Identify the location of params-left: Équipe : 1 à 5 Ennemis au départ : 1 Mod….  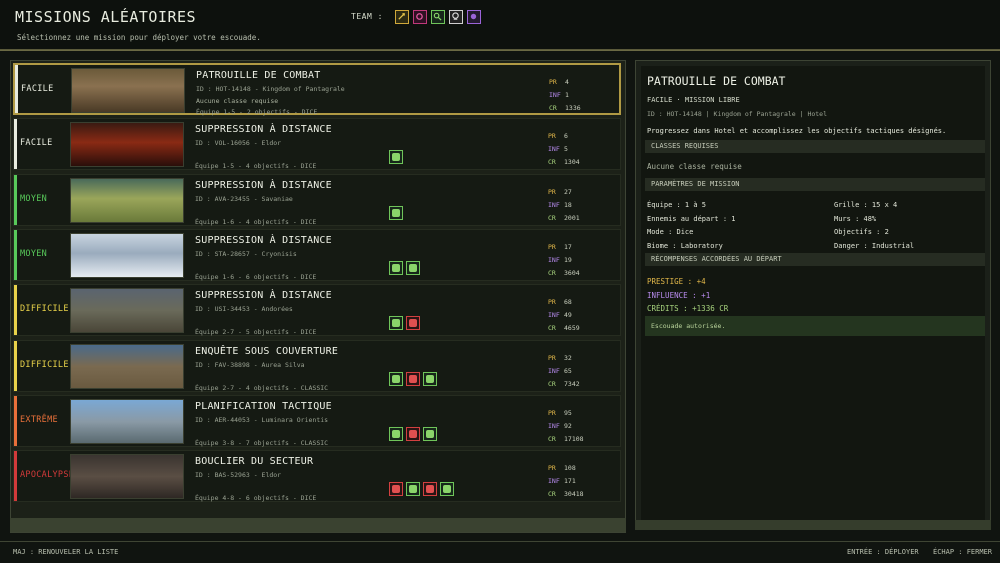
(691, 226).